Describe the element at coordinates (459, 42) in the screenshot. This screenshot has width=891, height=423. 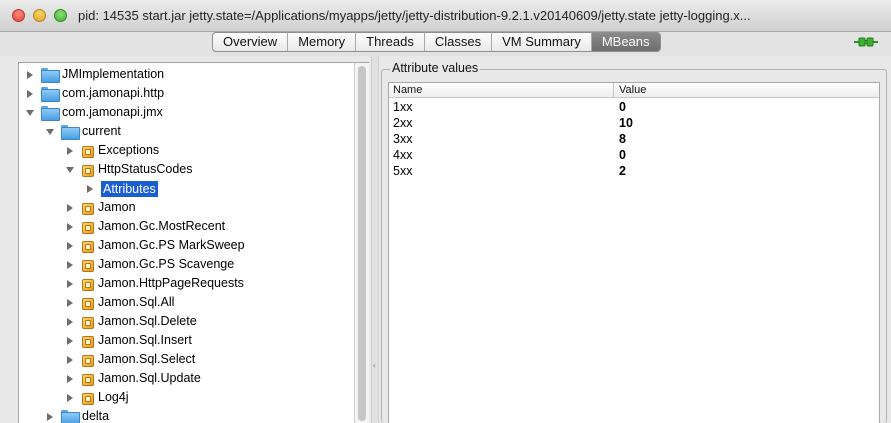
I see `tab-classes: Classes` at that location.